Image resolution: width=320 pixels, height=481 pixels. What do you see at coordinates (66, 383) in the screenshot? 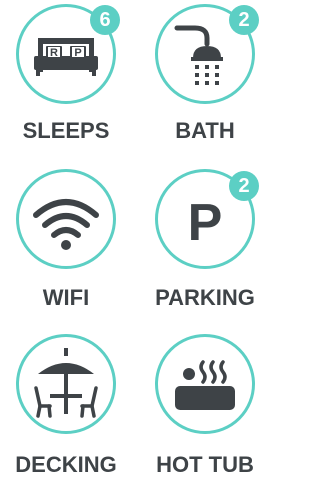
I see `patio-table-icon` at bounding box center [66, 383].